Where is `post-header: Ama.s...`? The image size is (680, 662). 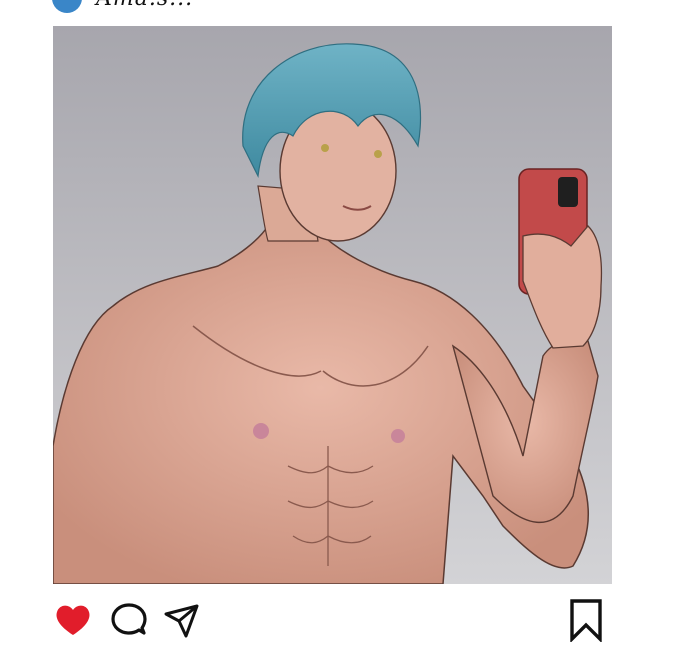 post-header: Ama.s... is located at coordinates (122, 6).